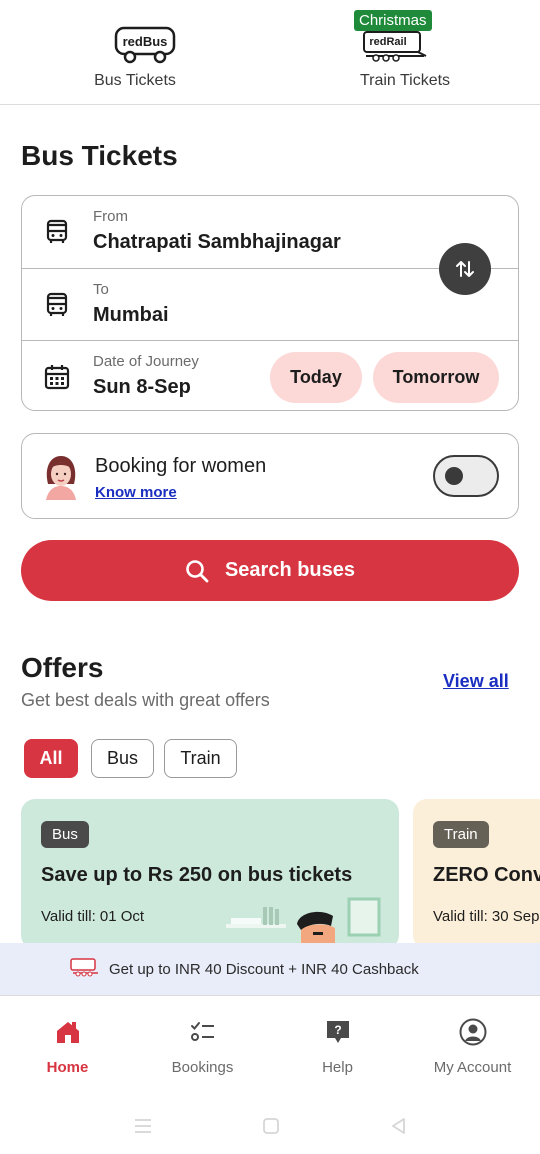 The height and width of the screenshot is (1154, 540). What do you see at coordinates (93, 916) in the screenshot?
I see `offer-validity: Valid till: 01 Oct` at bounding box center [93, 916].